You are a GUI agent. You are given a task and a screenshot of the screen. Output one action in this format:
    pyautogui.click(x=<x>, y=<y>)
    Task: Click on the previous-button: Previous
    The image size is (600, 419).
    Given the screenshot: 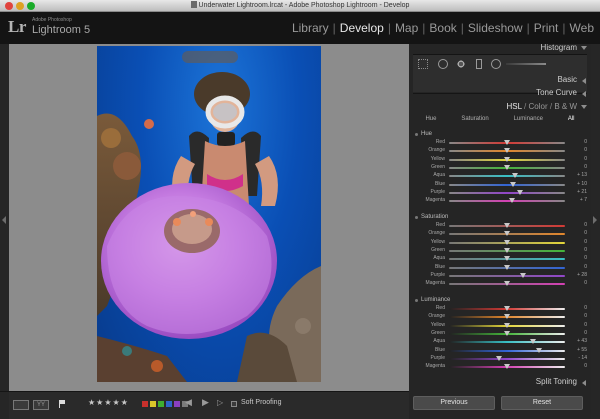 What is the action you would take?
    pyautogui.click(x=454, y=403)
    